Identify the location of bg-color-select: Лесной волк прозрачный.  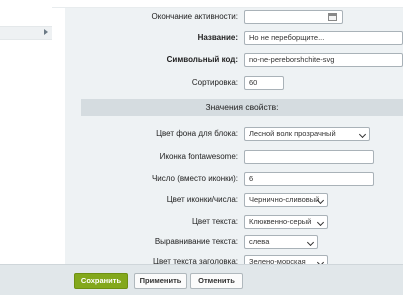
(307, 134).